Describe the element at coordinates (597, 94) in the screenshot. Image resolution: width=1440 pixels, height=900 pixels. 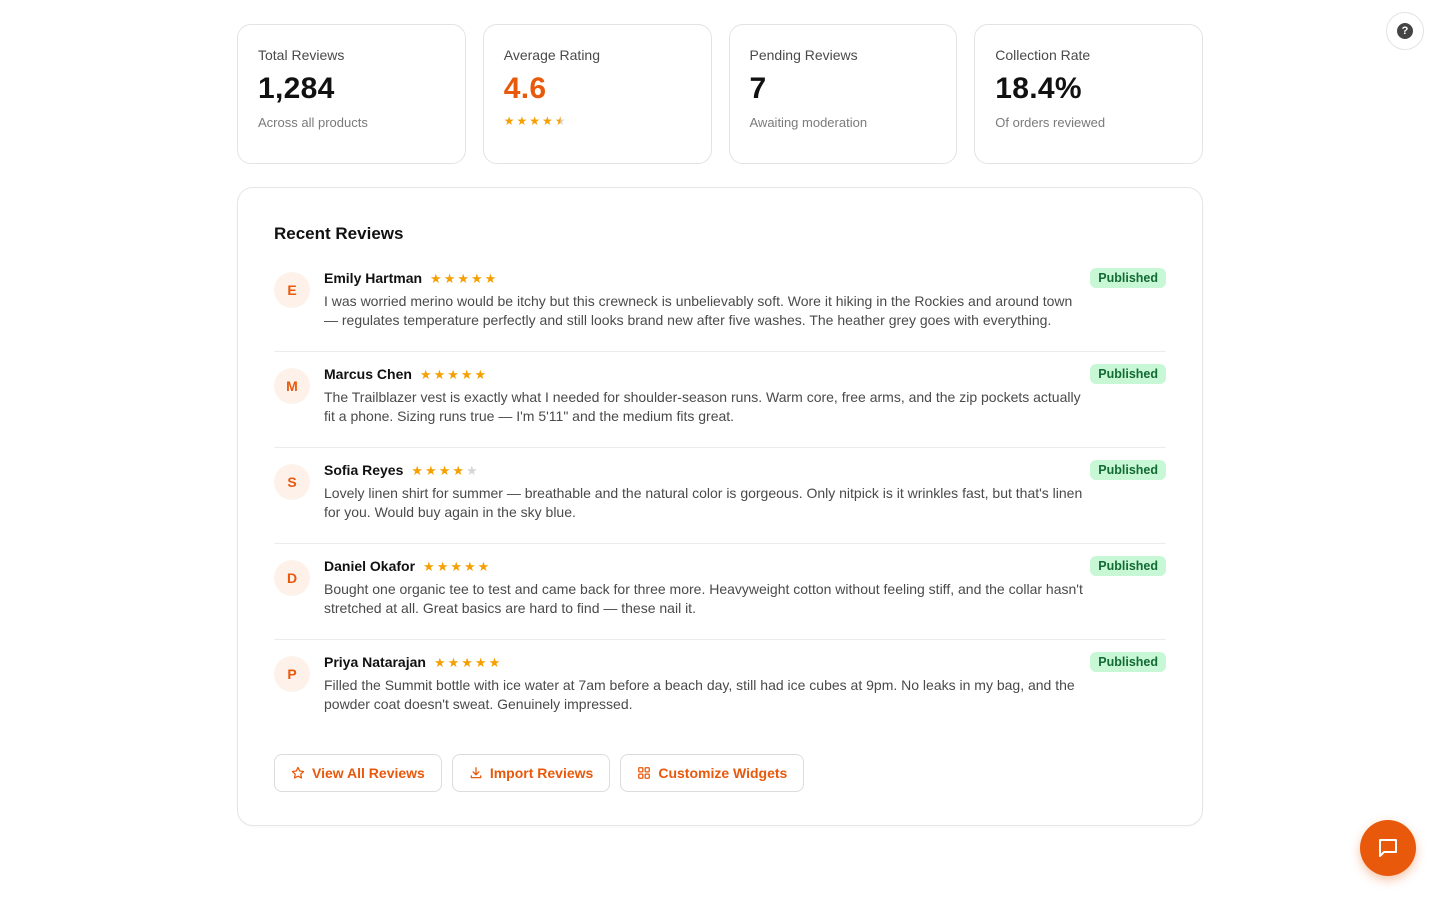
I see `stat-card-average-rating: Average Rating 4.6 ★ ★ ★ ★ ★` at that location.